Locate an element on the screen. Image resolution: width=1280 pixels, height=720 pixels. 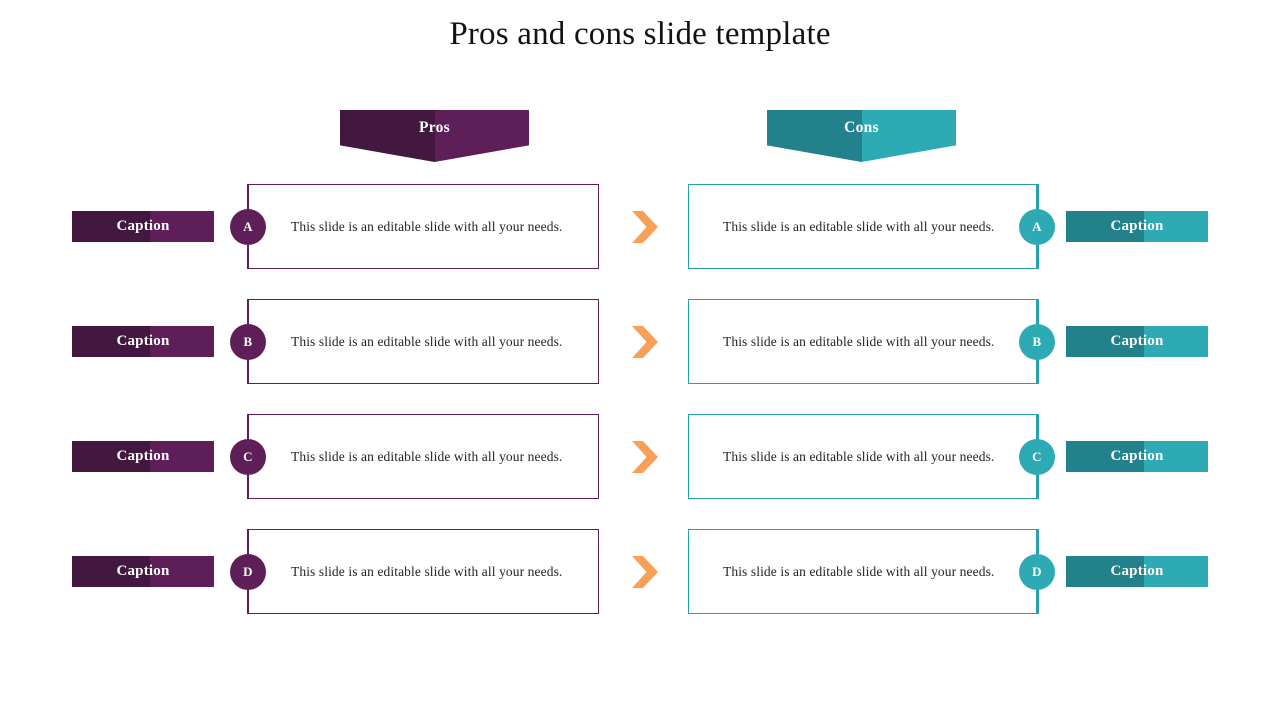
cons-header-banner: Cons is located at coordinates (861, 136).